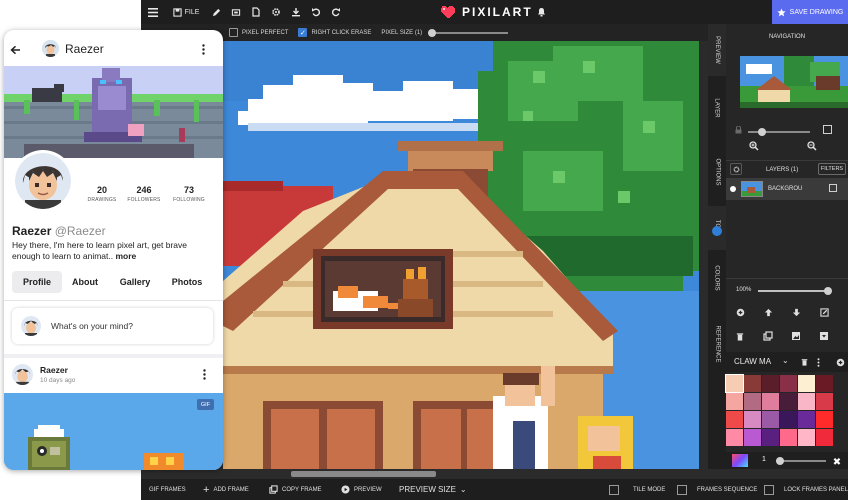 The height and width of the screenshot is (500, 848). I want to click on brush-menu-icon, so click(818, 362).